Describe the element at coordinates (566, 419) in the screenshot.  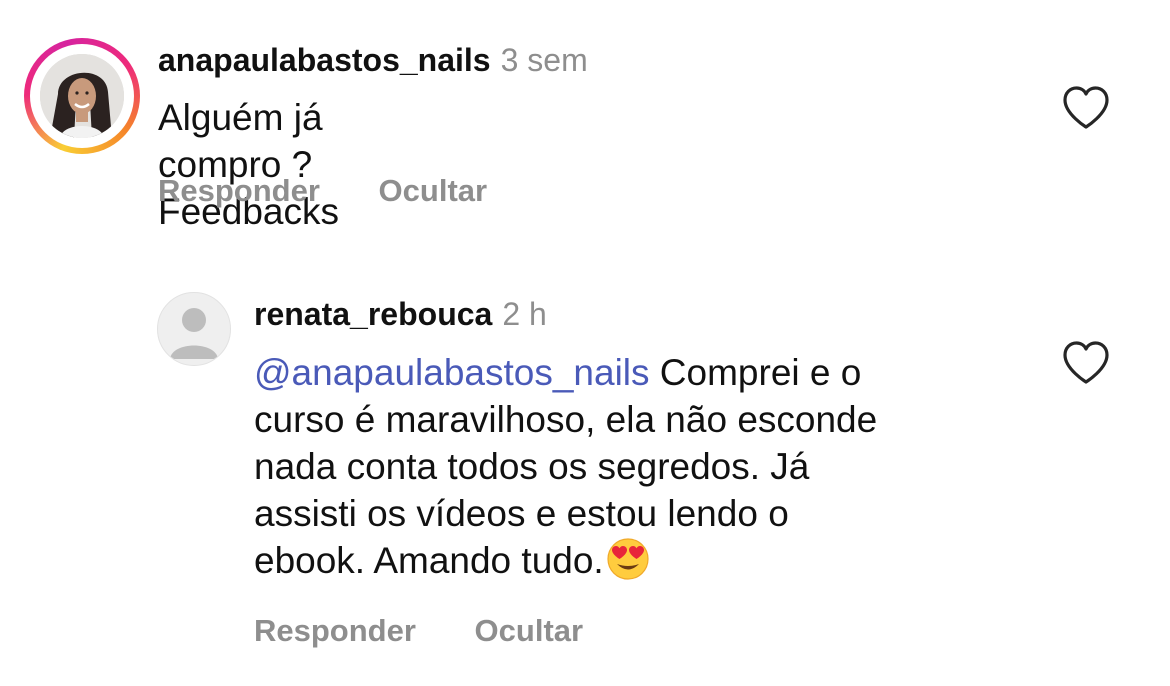
I see `comment-line-2: curso é maravilhoso, ela não esconde` at that location.